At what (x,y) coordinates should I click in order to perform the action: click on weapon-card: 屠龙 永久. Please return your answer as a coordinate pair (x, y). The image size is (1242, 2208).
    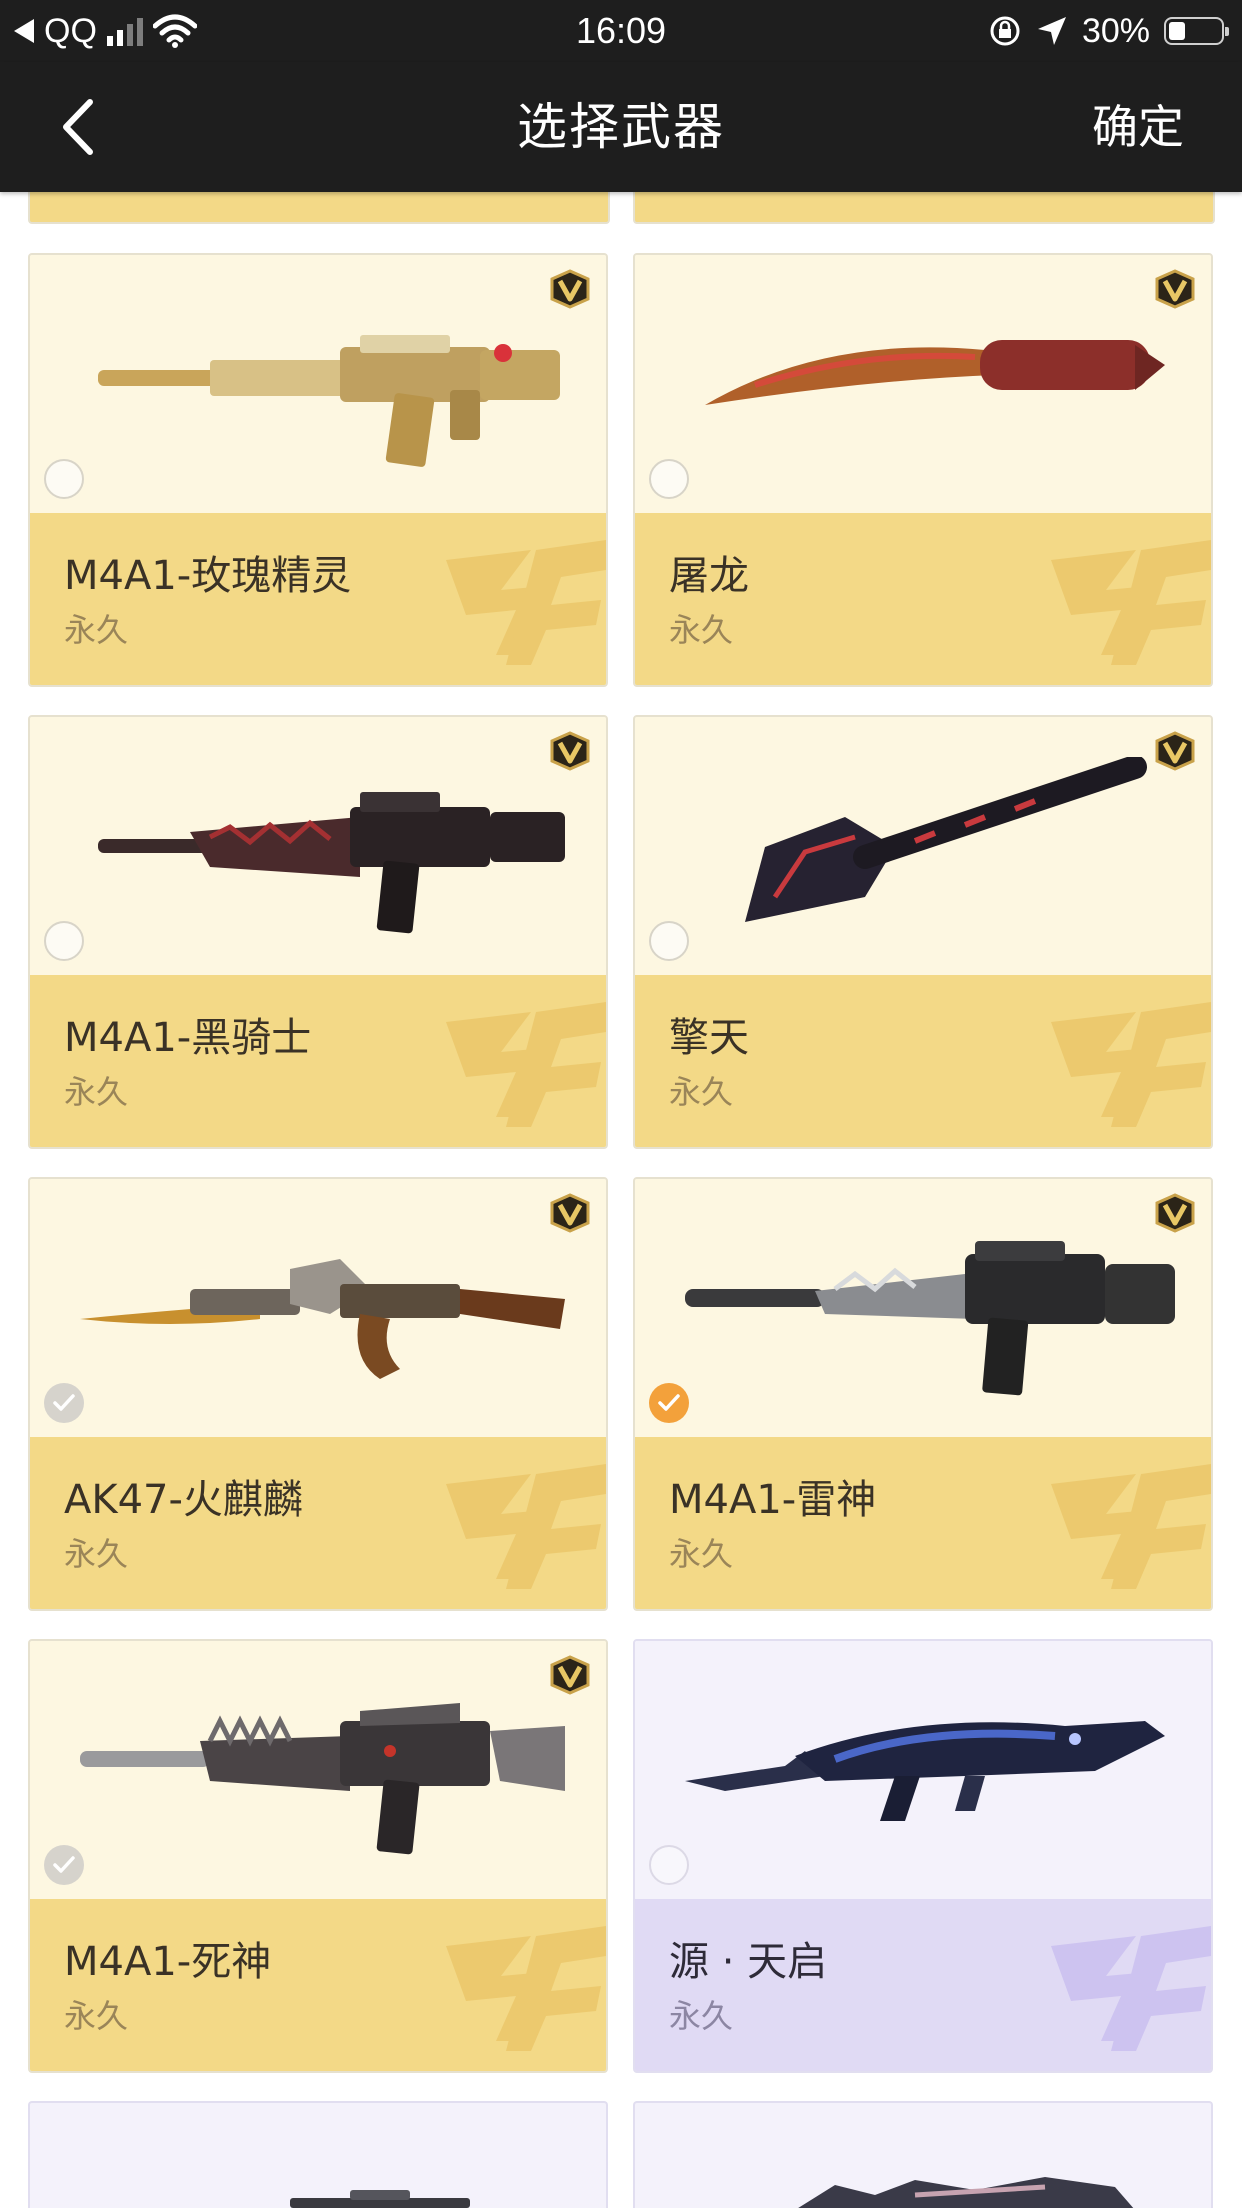
    Looking at the image, I should click on (923, 470).